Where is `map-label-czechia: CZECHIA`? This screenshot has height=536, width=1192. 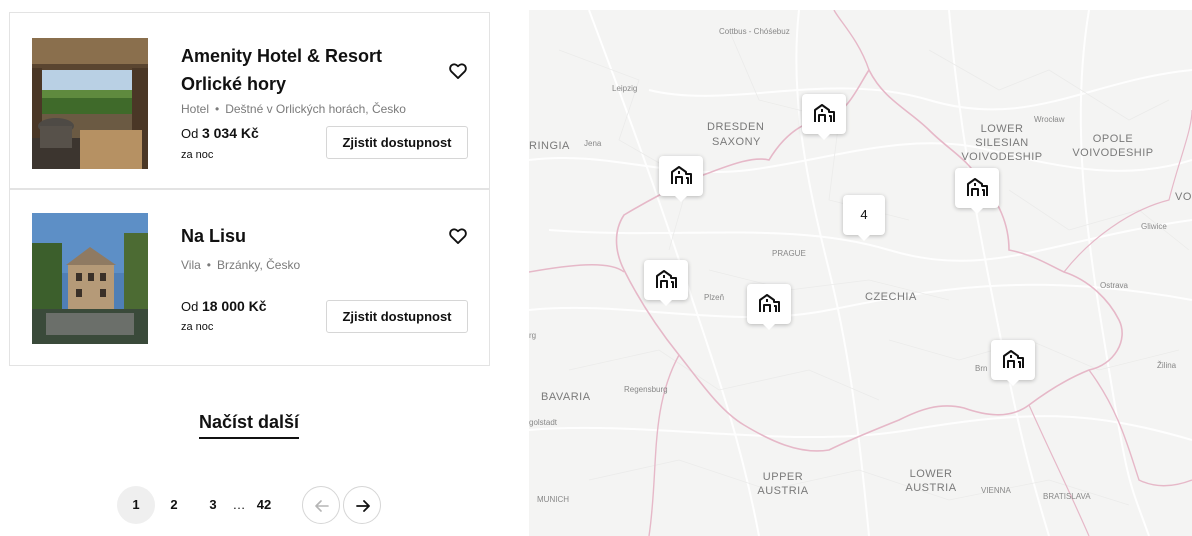
map-label-czechia: CZECHIA is located at coordinates (891, 297).